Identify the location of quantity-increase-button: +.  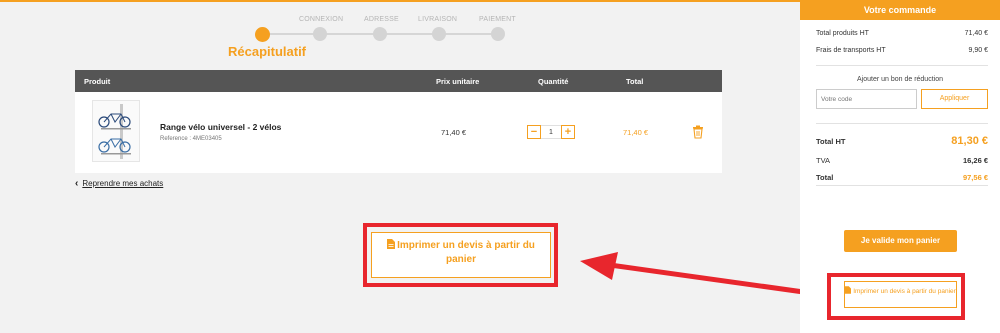
(568, 131).